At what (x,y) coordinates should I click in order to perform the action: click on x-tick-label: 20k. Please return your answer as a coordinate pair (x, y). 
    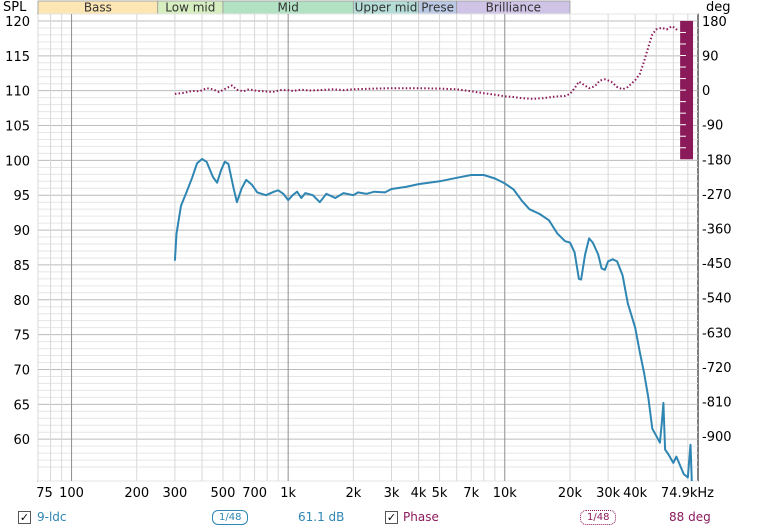
    Looking at the image, I should click on (570, 493).